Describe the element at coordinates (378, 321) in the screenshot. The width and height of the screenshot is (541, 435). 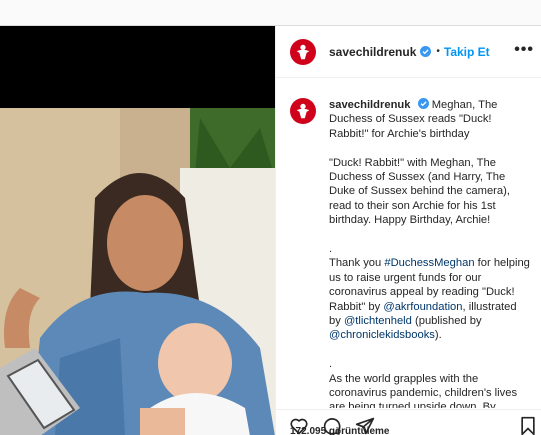
I see `mention-link: @tlichtenheld` at that location.